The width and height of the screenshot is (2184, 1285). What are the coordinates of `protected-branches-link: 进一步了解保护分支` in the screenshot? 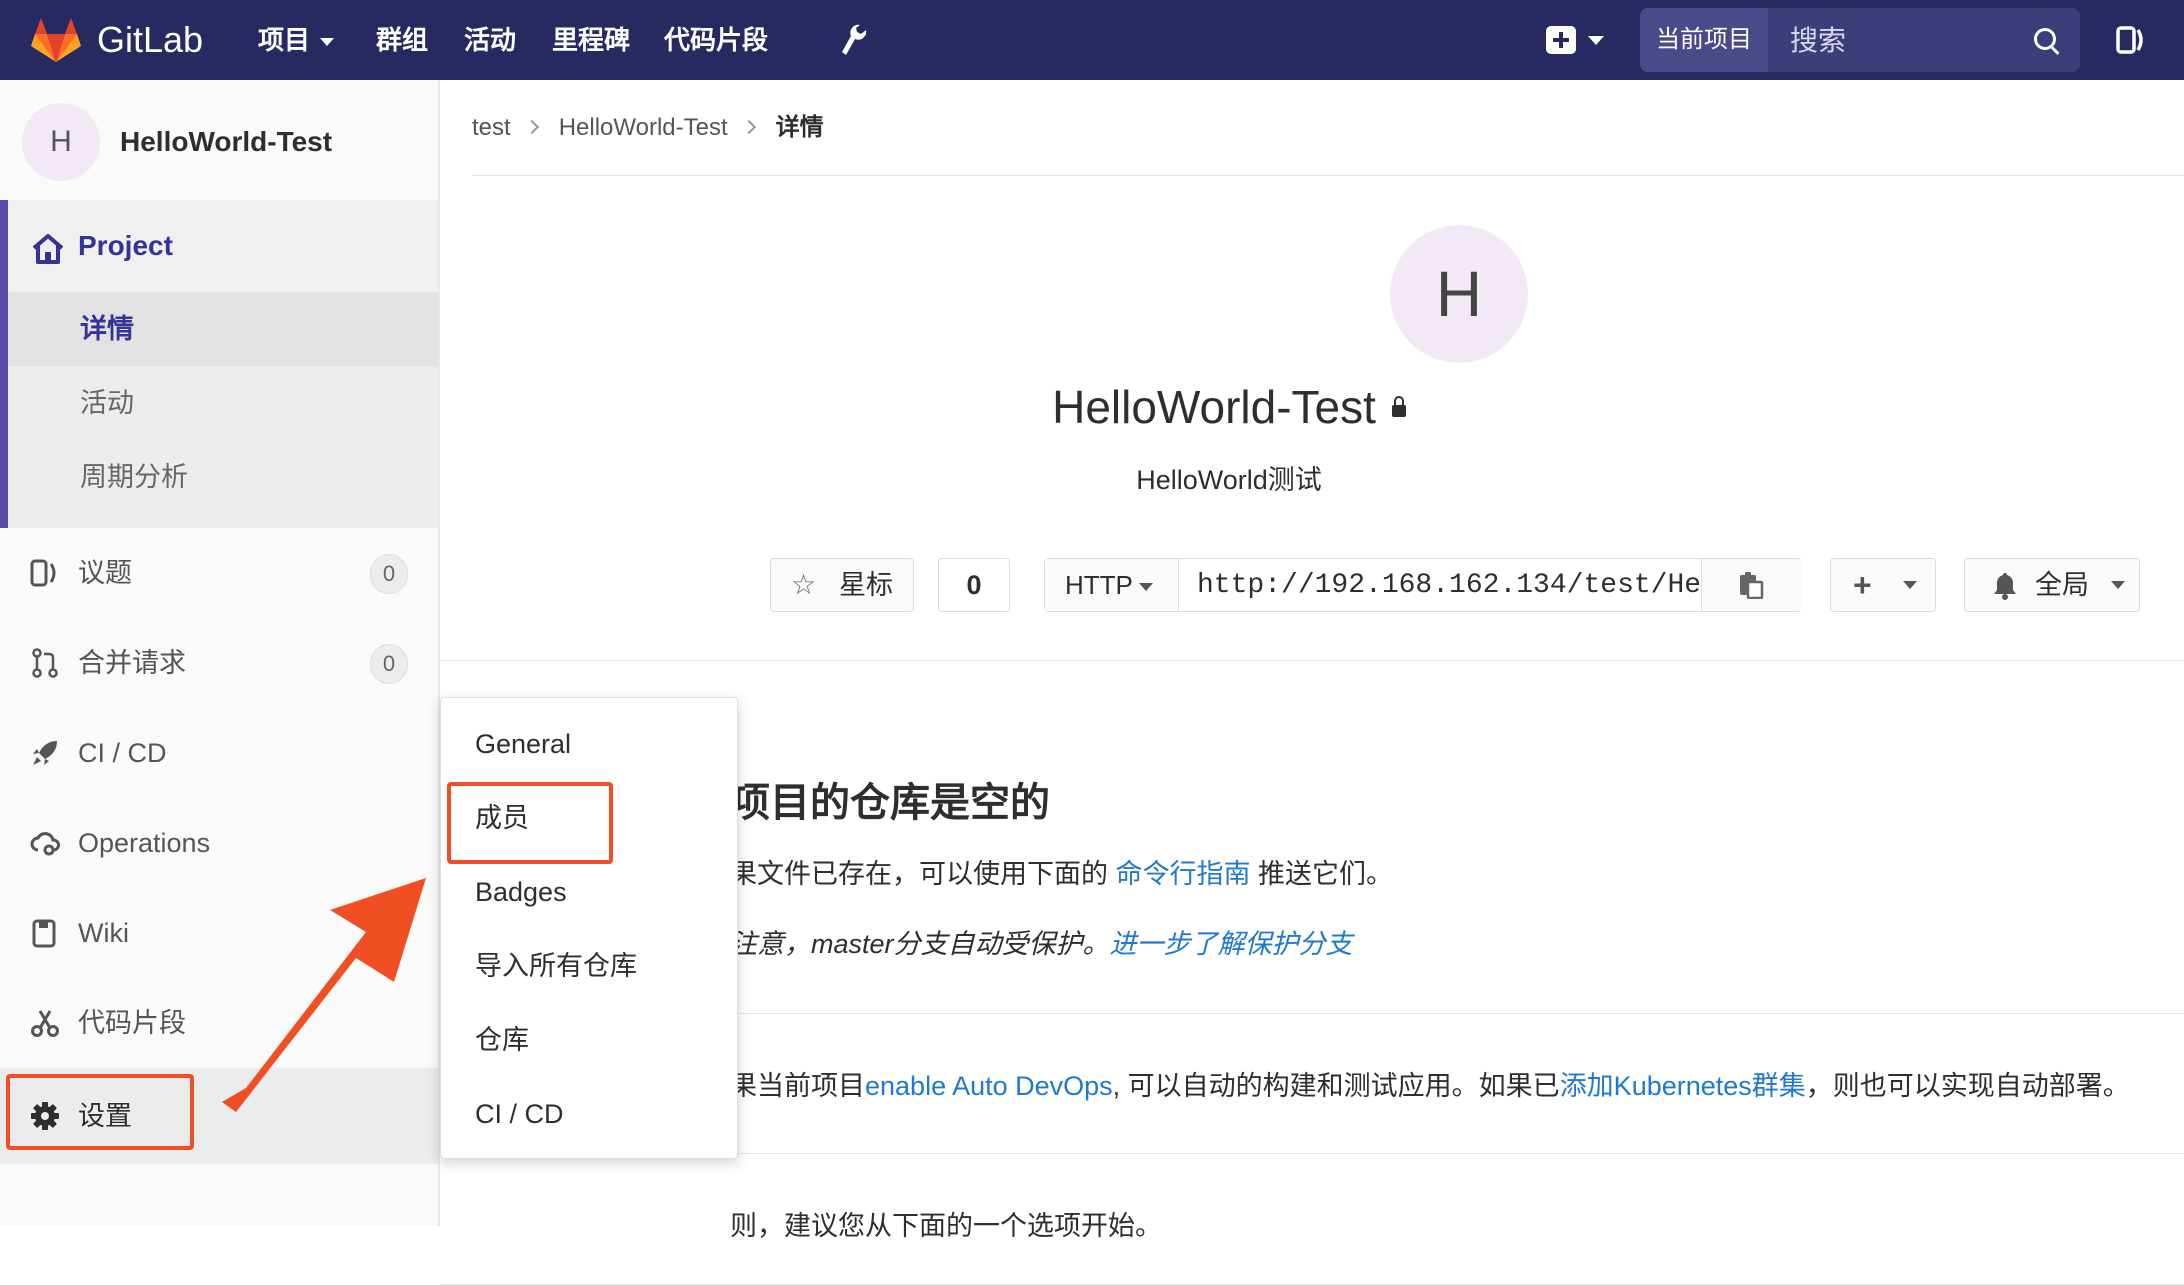 It's located at (1231, 944).